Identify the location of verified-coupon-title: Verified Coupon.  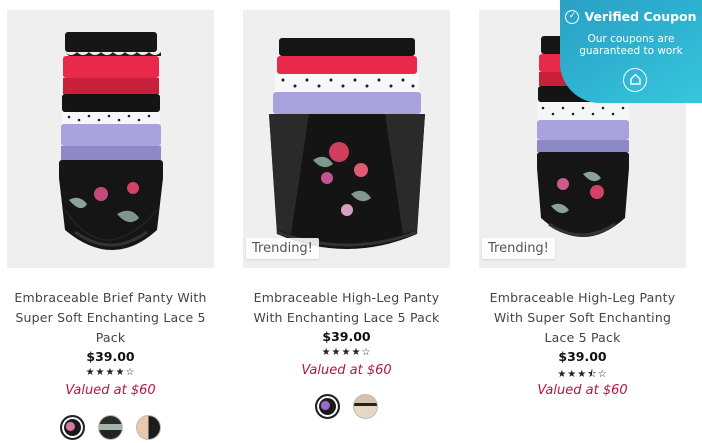
(640, 16).